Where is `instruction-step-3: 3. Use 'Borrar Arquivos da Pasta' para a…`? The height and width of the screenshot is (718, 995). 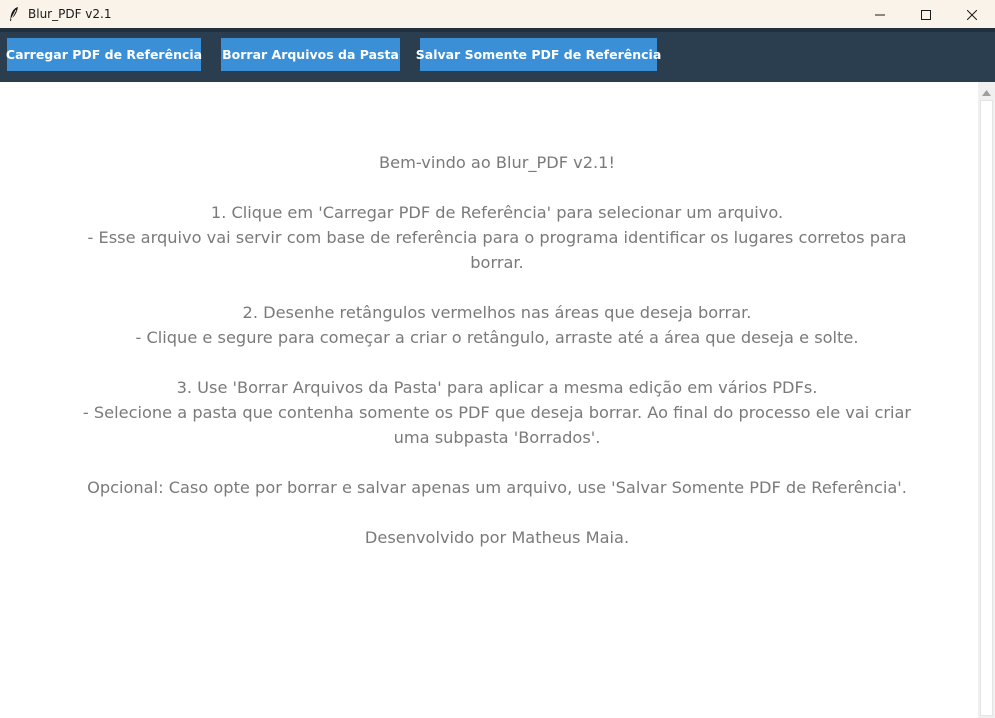 instruction-step-3: 3. Use 'Borrar Arquivos da Pasta' para a… is located at coordinates (497, 387).